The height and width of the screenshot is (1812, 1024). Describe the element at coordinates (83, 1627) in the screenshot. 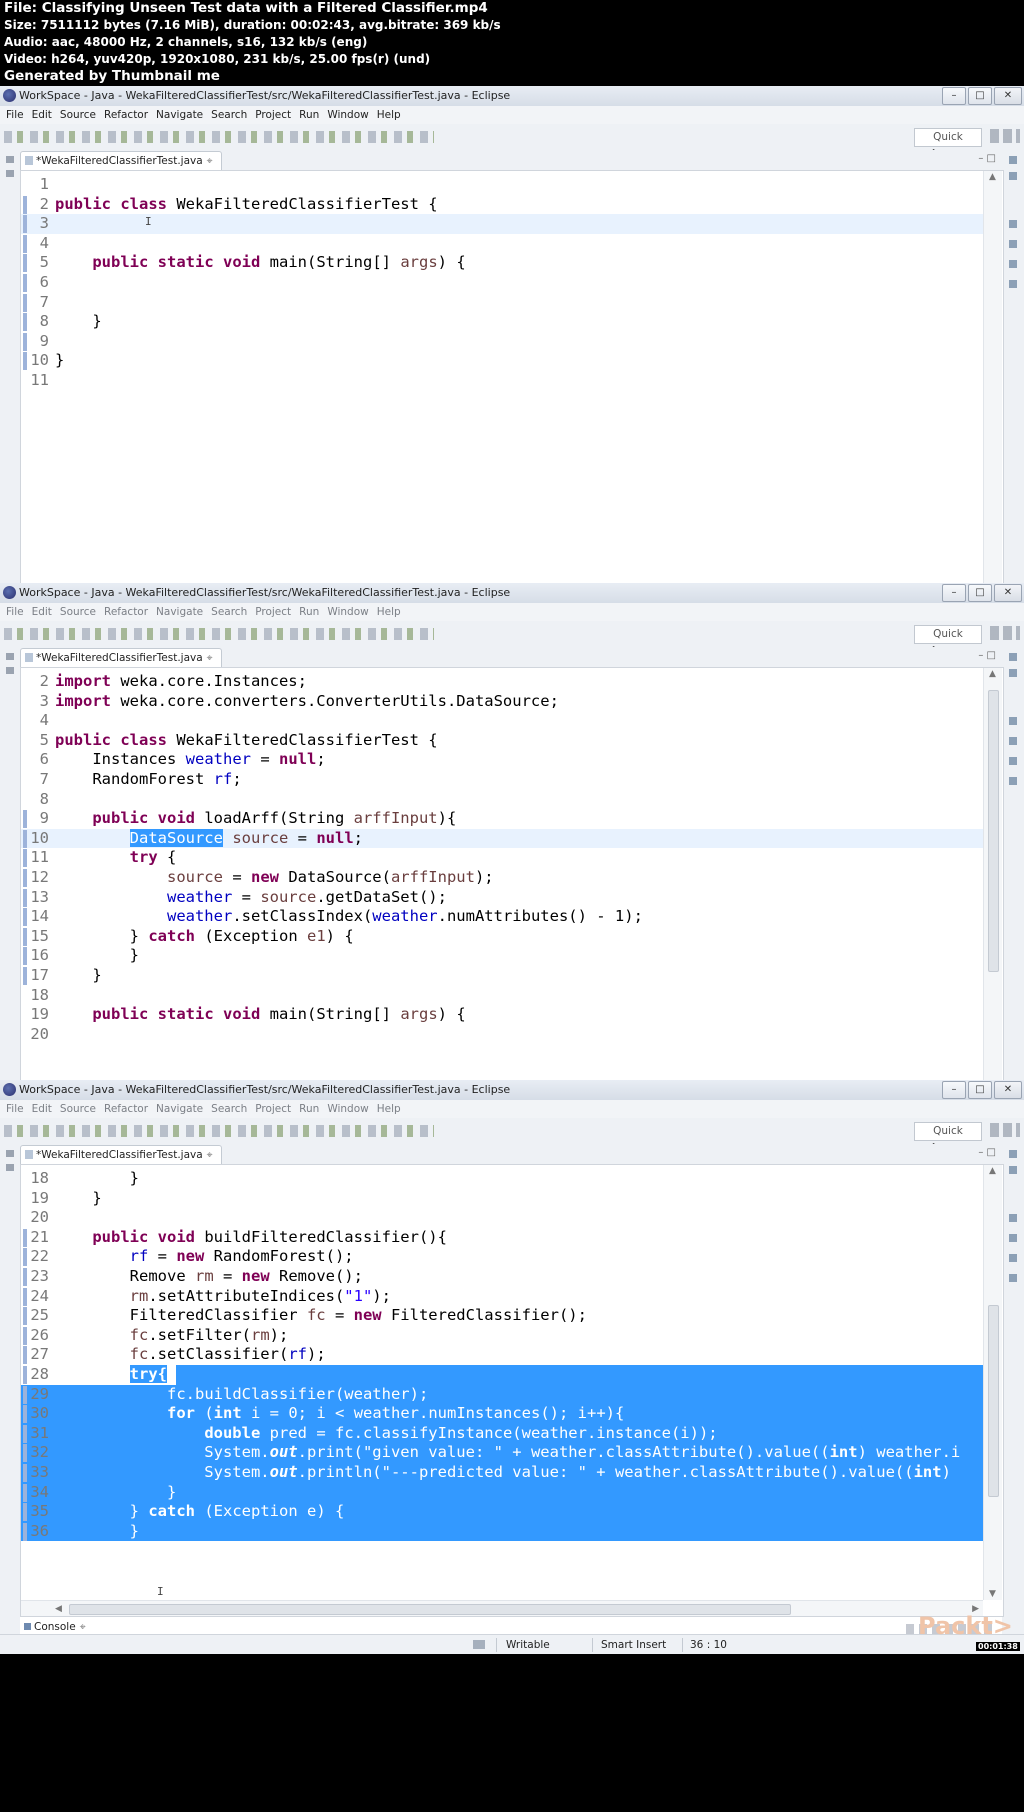

I see `console-close-icon: ⌖` at that location.